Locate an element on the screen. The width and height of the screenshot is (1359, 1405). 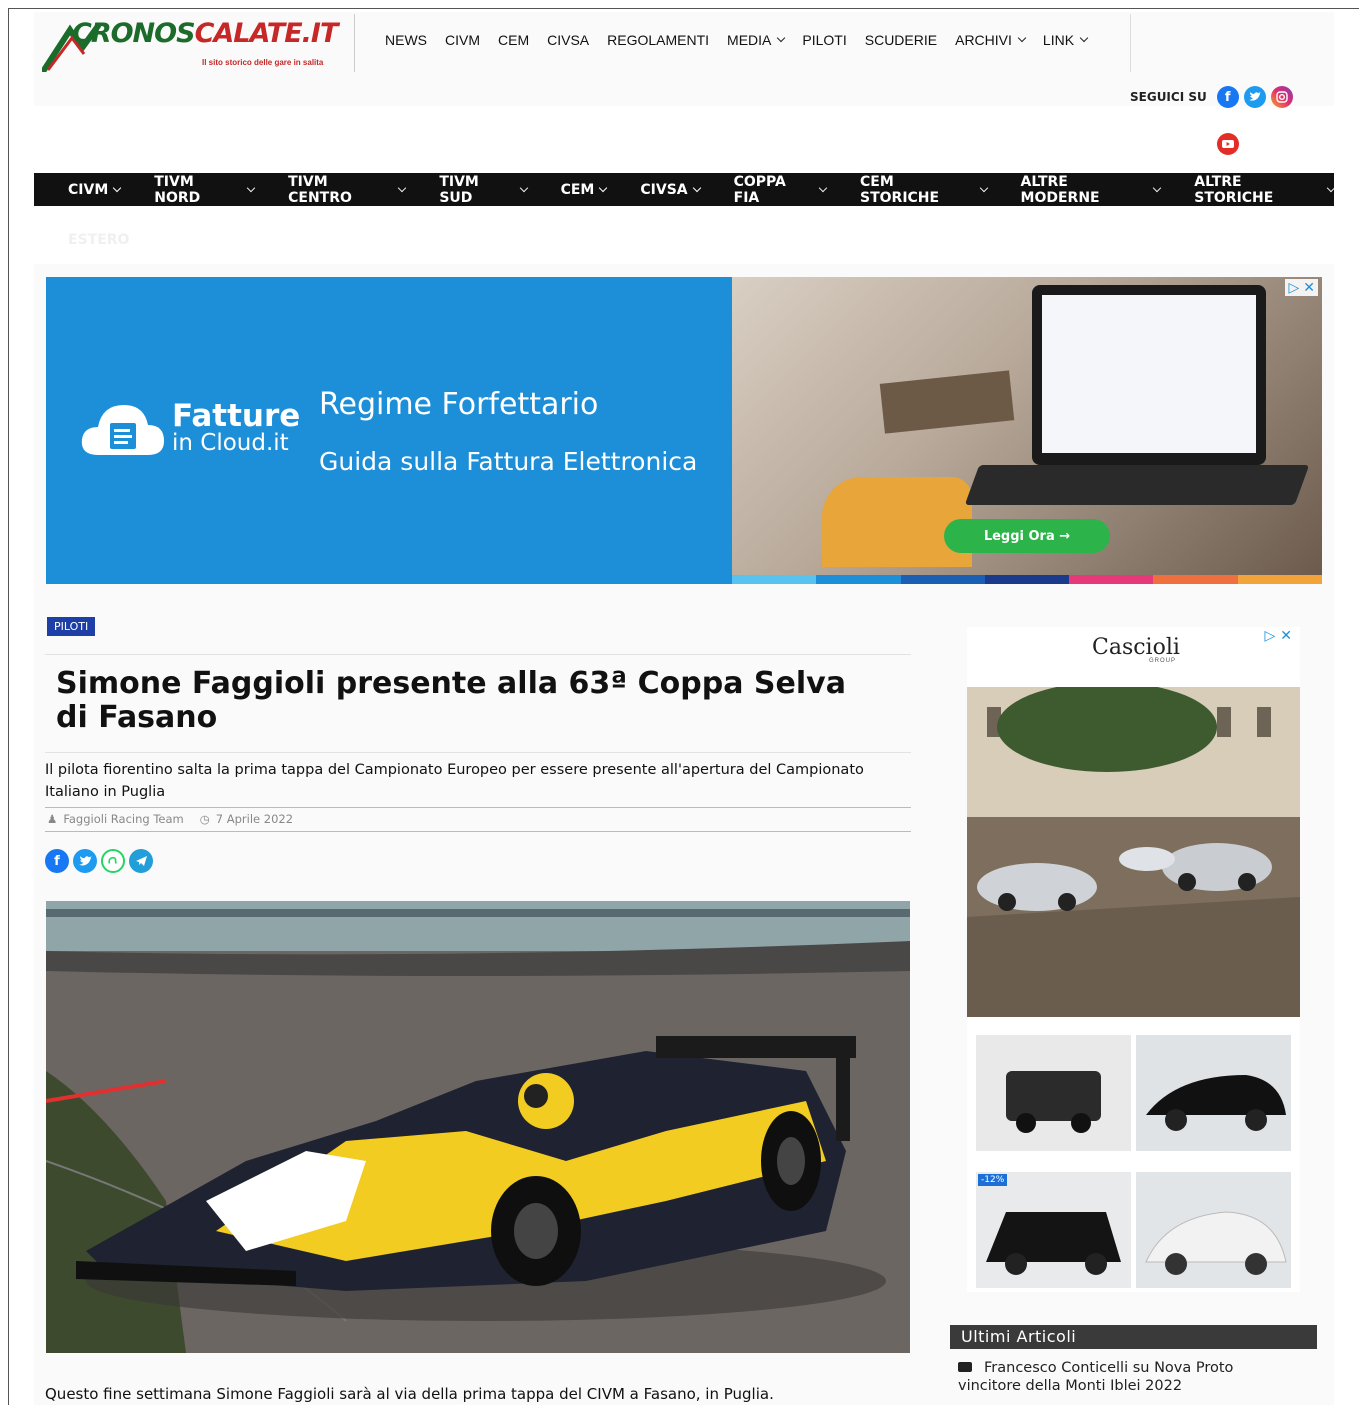
ad-photo-books is located at coordinates (947, 402).